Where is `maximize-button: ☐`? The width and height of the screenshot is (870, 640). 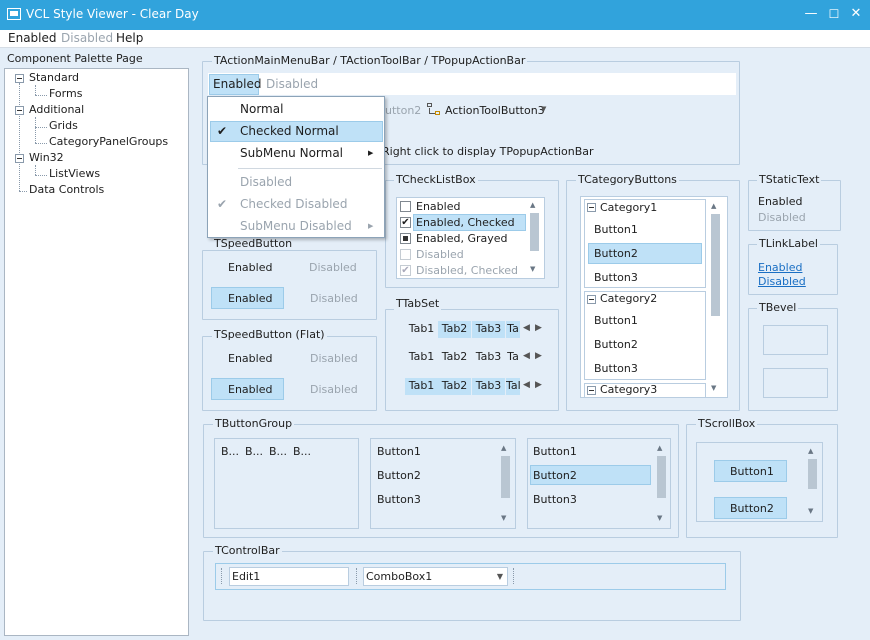
maximize-button: ☐ is located at coordinates (834, 14).